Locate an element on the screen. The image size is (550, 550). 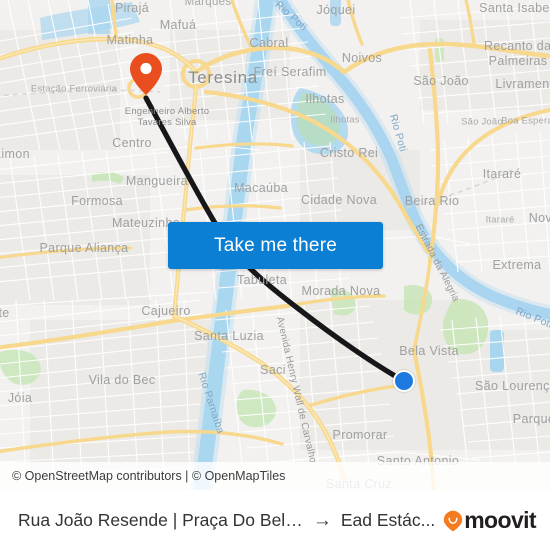
destination-dot-icon is located at coordinates (404, 381).